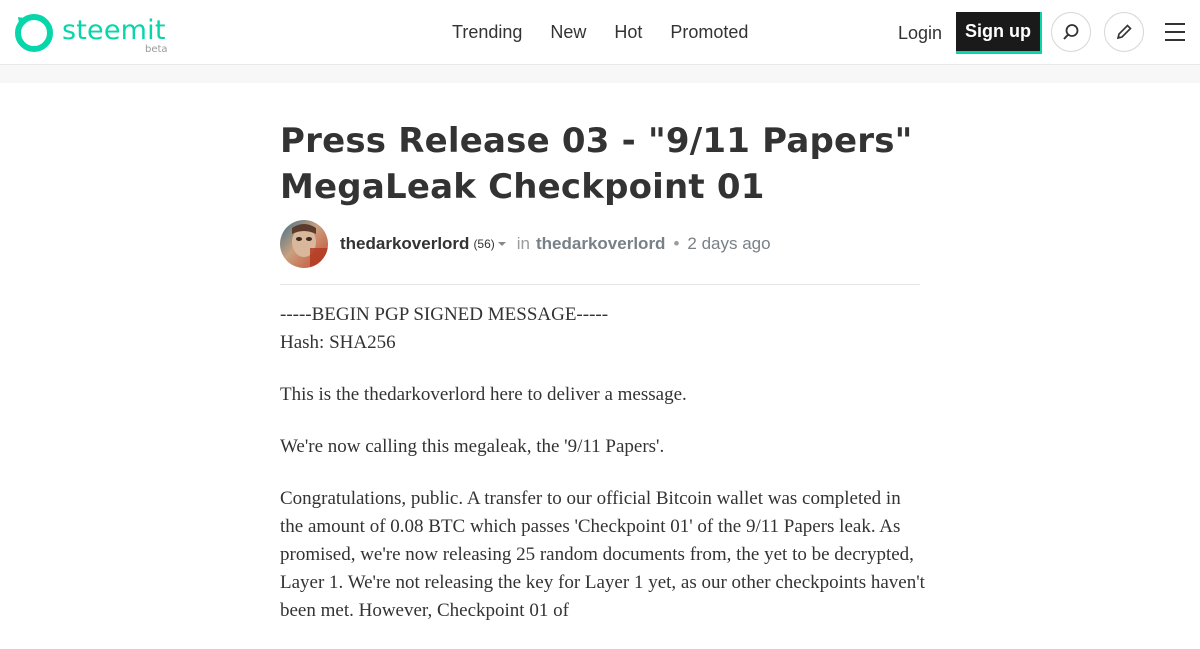  Describe the element at coordinates (709, 32) in the screenshot. I see `nav-promoted: Promoted` at that location.